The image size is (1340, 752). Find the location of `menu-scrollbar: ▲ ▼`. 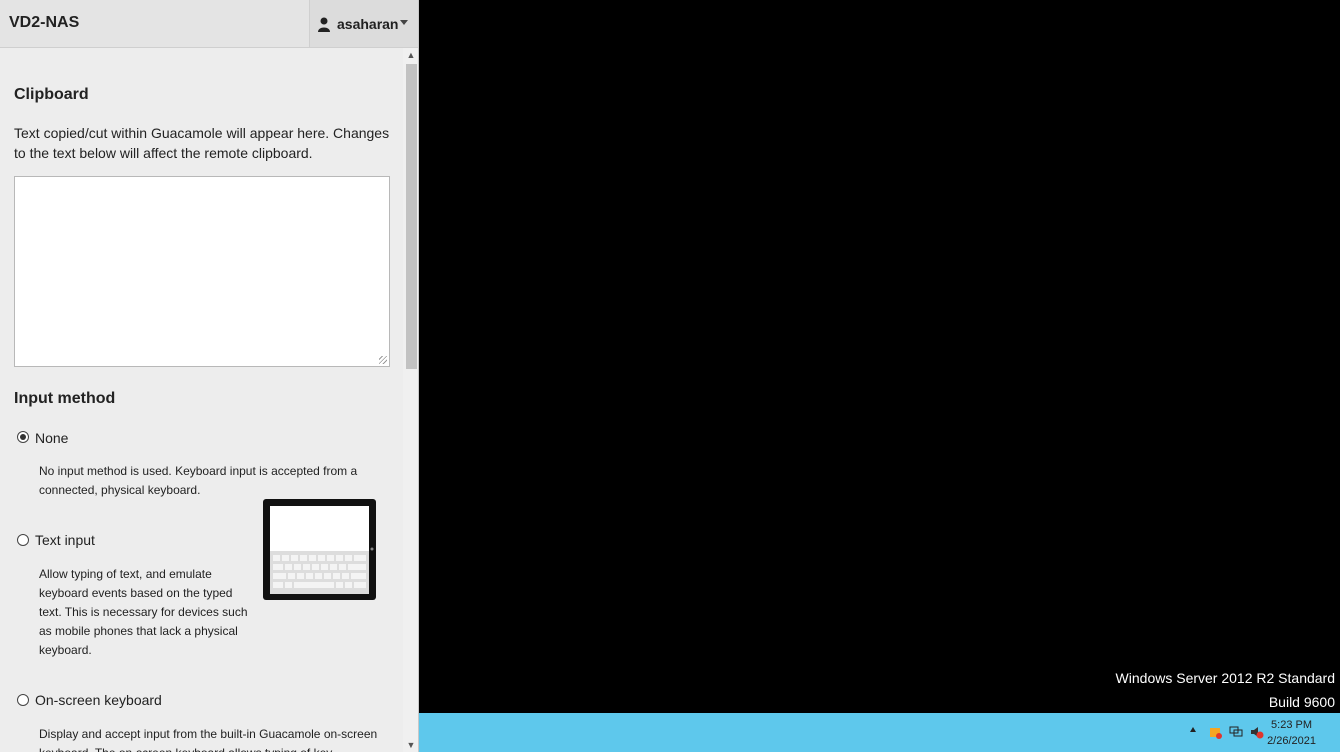

menu-scrollbar: ▲ ▼ is located at coordinates (410, 400).